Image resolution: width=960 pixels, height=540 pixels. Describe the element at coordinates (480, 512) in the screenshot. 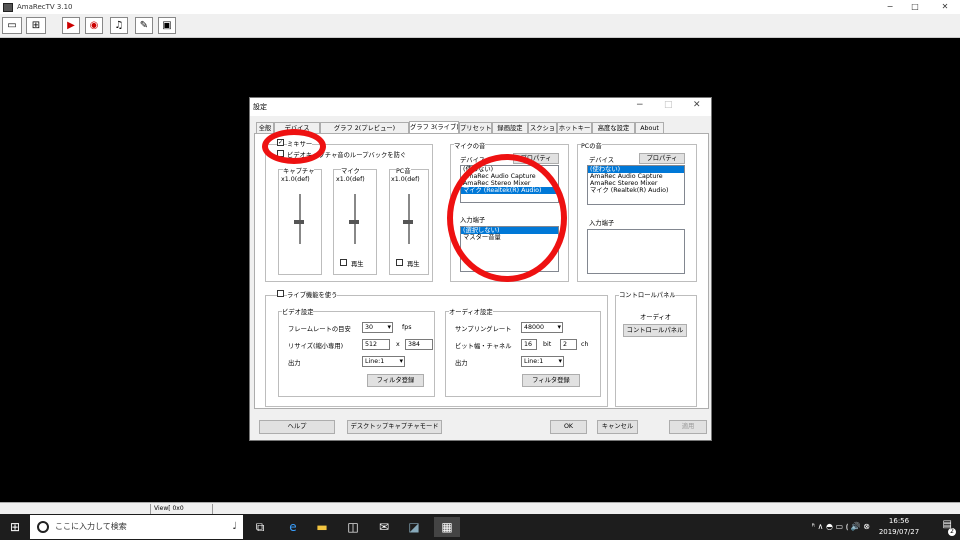

I see `statusbar: View[ 0x0 0.00fps]` at that location.